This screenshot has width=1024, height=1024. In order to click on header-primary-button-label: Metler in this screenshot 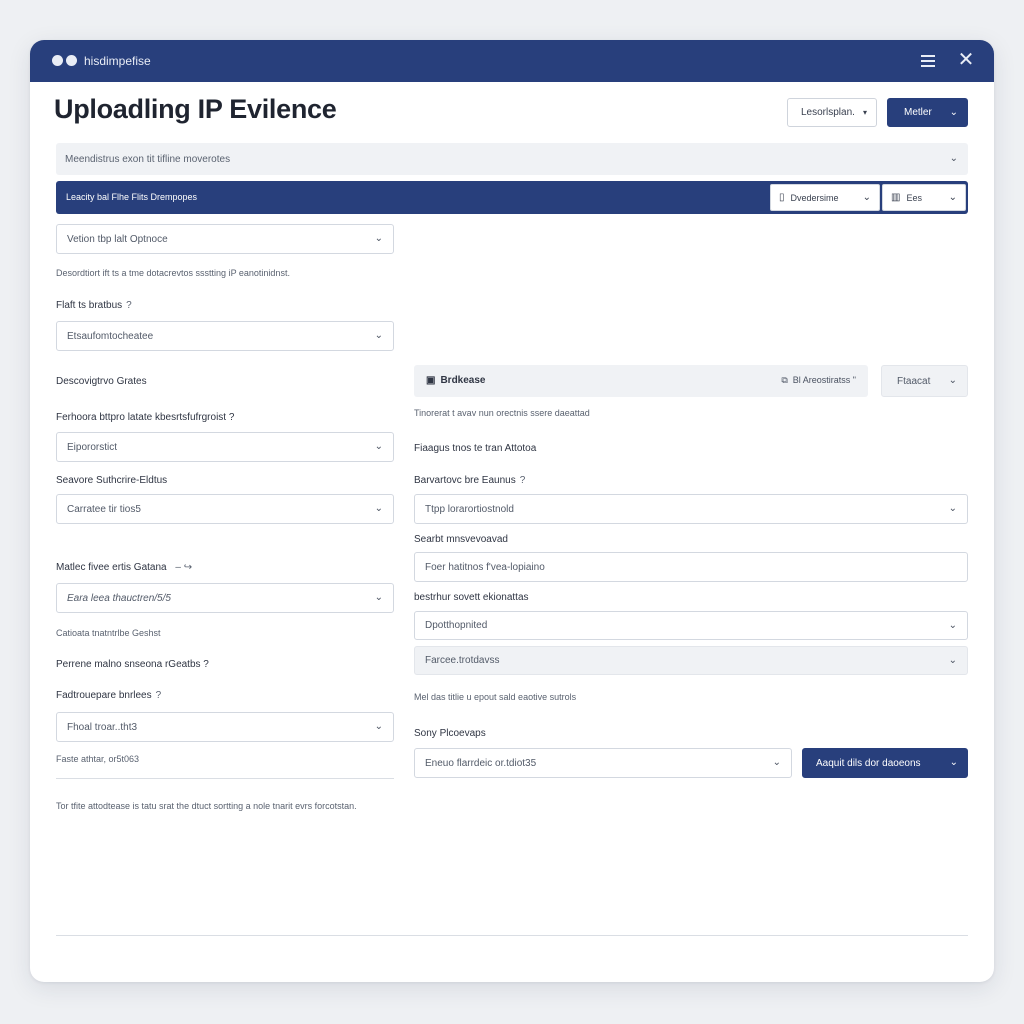, I will do `click(918, 112)`.